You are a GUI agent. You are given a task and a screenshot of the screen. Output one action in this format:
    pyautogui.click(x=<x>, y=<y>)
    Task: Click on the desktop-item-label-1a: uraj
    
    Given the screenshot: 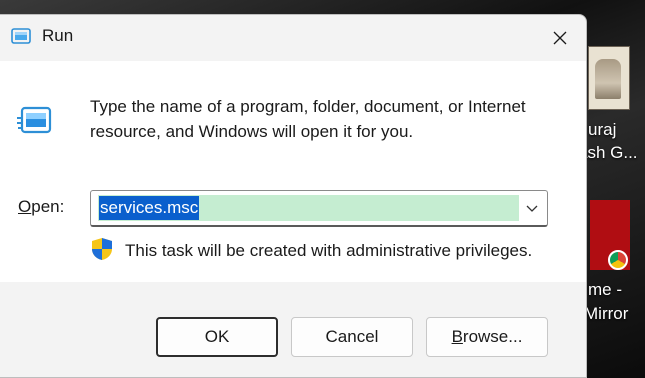 What is the action you would take?
    pyautogui.click(x=602, y=130)
    